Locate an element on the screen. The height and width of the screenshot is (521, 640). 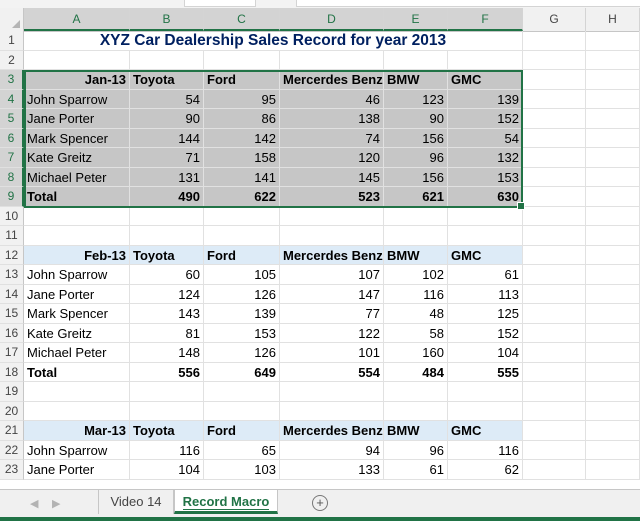
month-label: Mar-13 is located at coordinates (77, 431).